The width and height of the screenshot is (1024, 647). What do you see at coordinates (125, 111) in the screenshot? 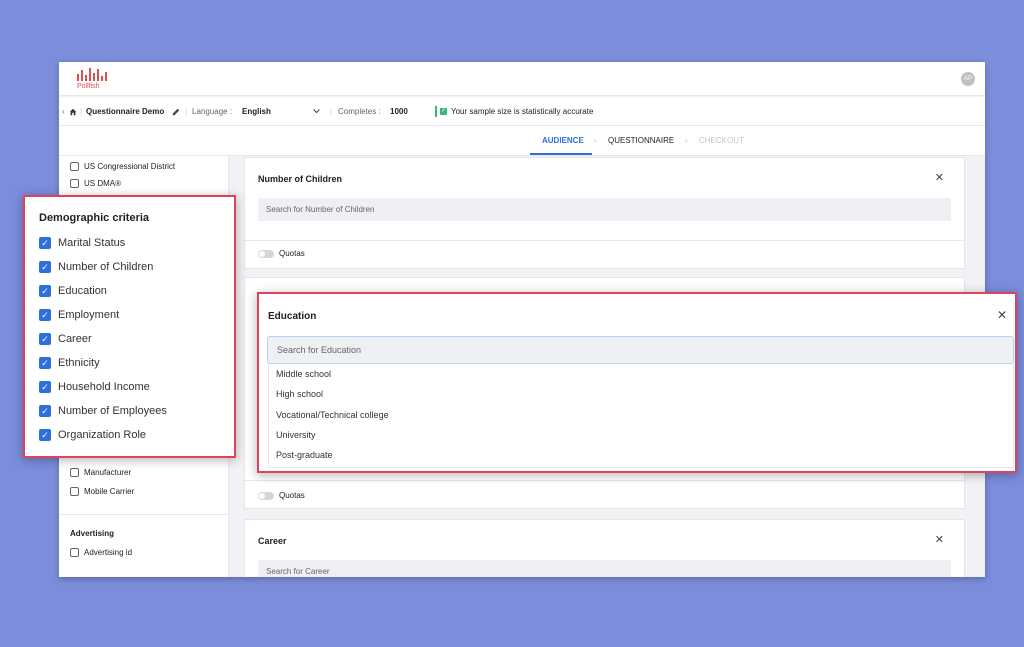
I see `questionnaire-title: Questionnaire Demo` at bounding box center [125, 111].